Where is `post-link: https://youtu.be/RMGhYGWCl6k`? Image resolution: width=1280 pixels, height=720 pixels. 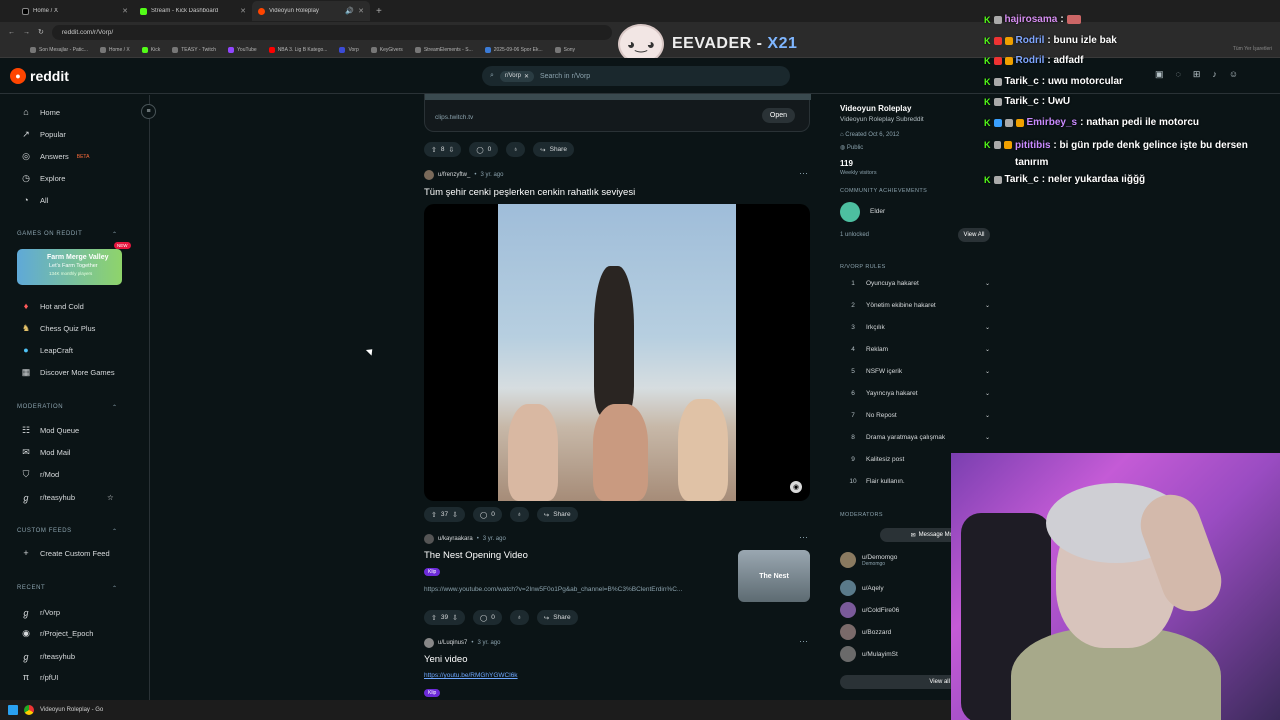 post-link: https://youtu.be/RMGhYGWCl6k is located at coordinates (579, 675).